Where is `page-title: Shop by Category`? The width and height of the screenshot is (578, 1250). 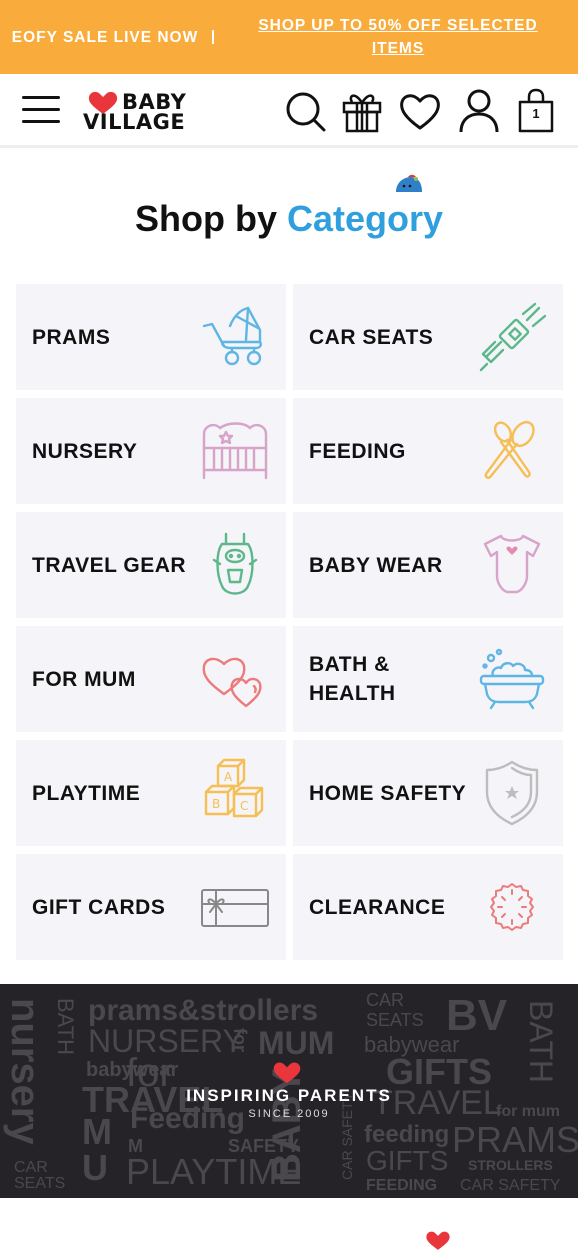
page-title: Shop by Category is located at coordinates (289, 219).